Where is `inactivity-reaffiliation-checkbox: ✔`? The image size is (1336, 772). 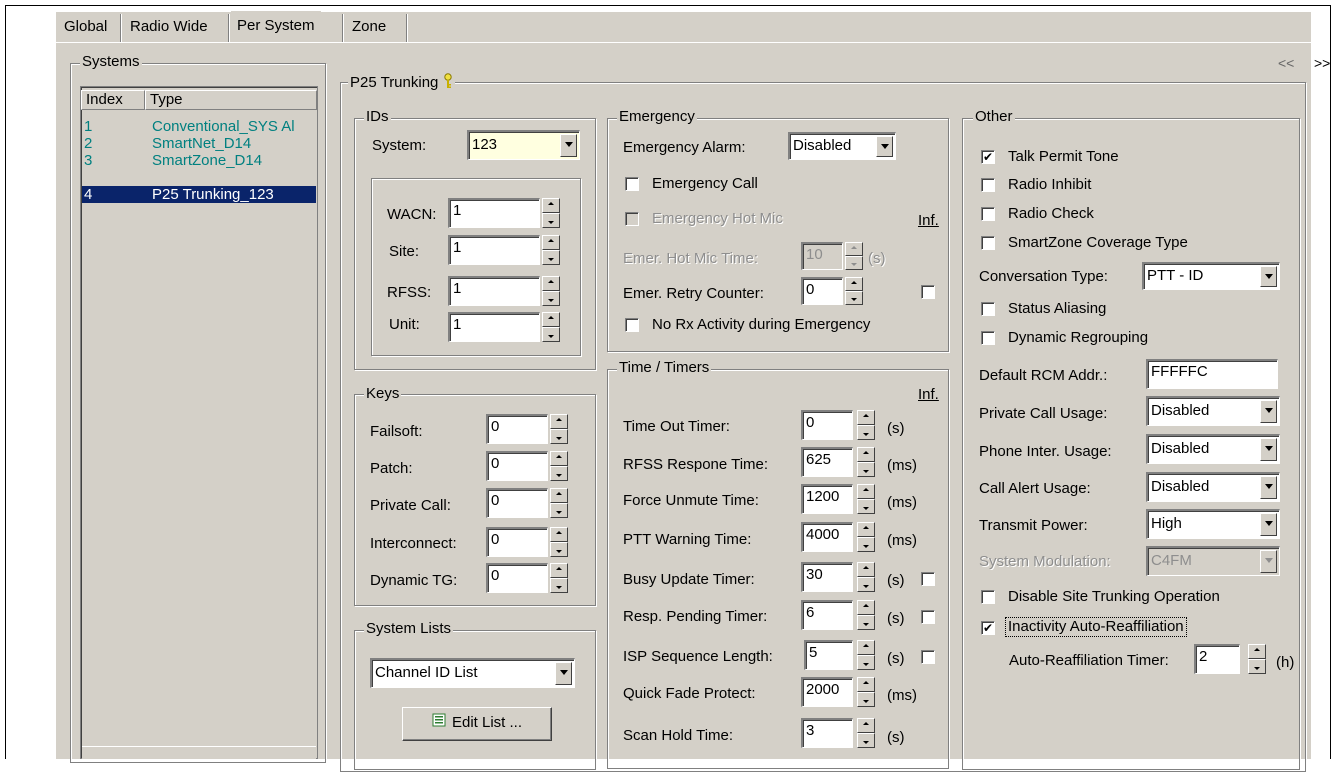 inactivity-reaffiliation-checkbox: ✔ is located at coordinates (988, 628).